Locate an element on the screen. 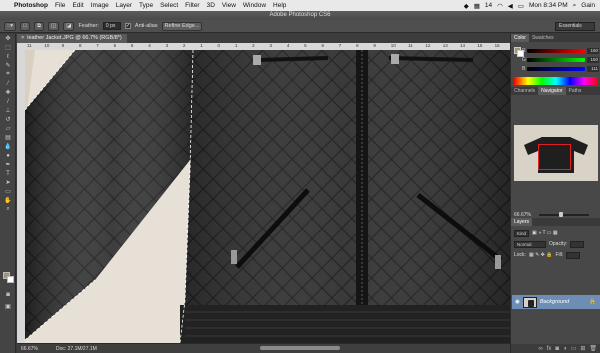 The width and height of the screenshot is (600, 353). antialias-checkbox: ✓ is located at coordinates (127, 26).